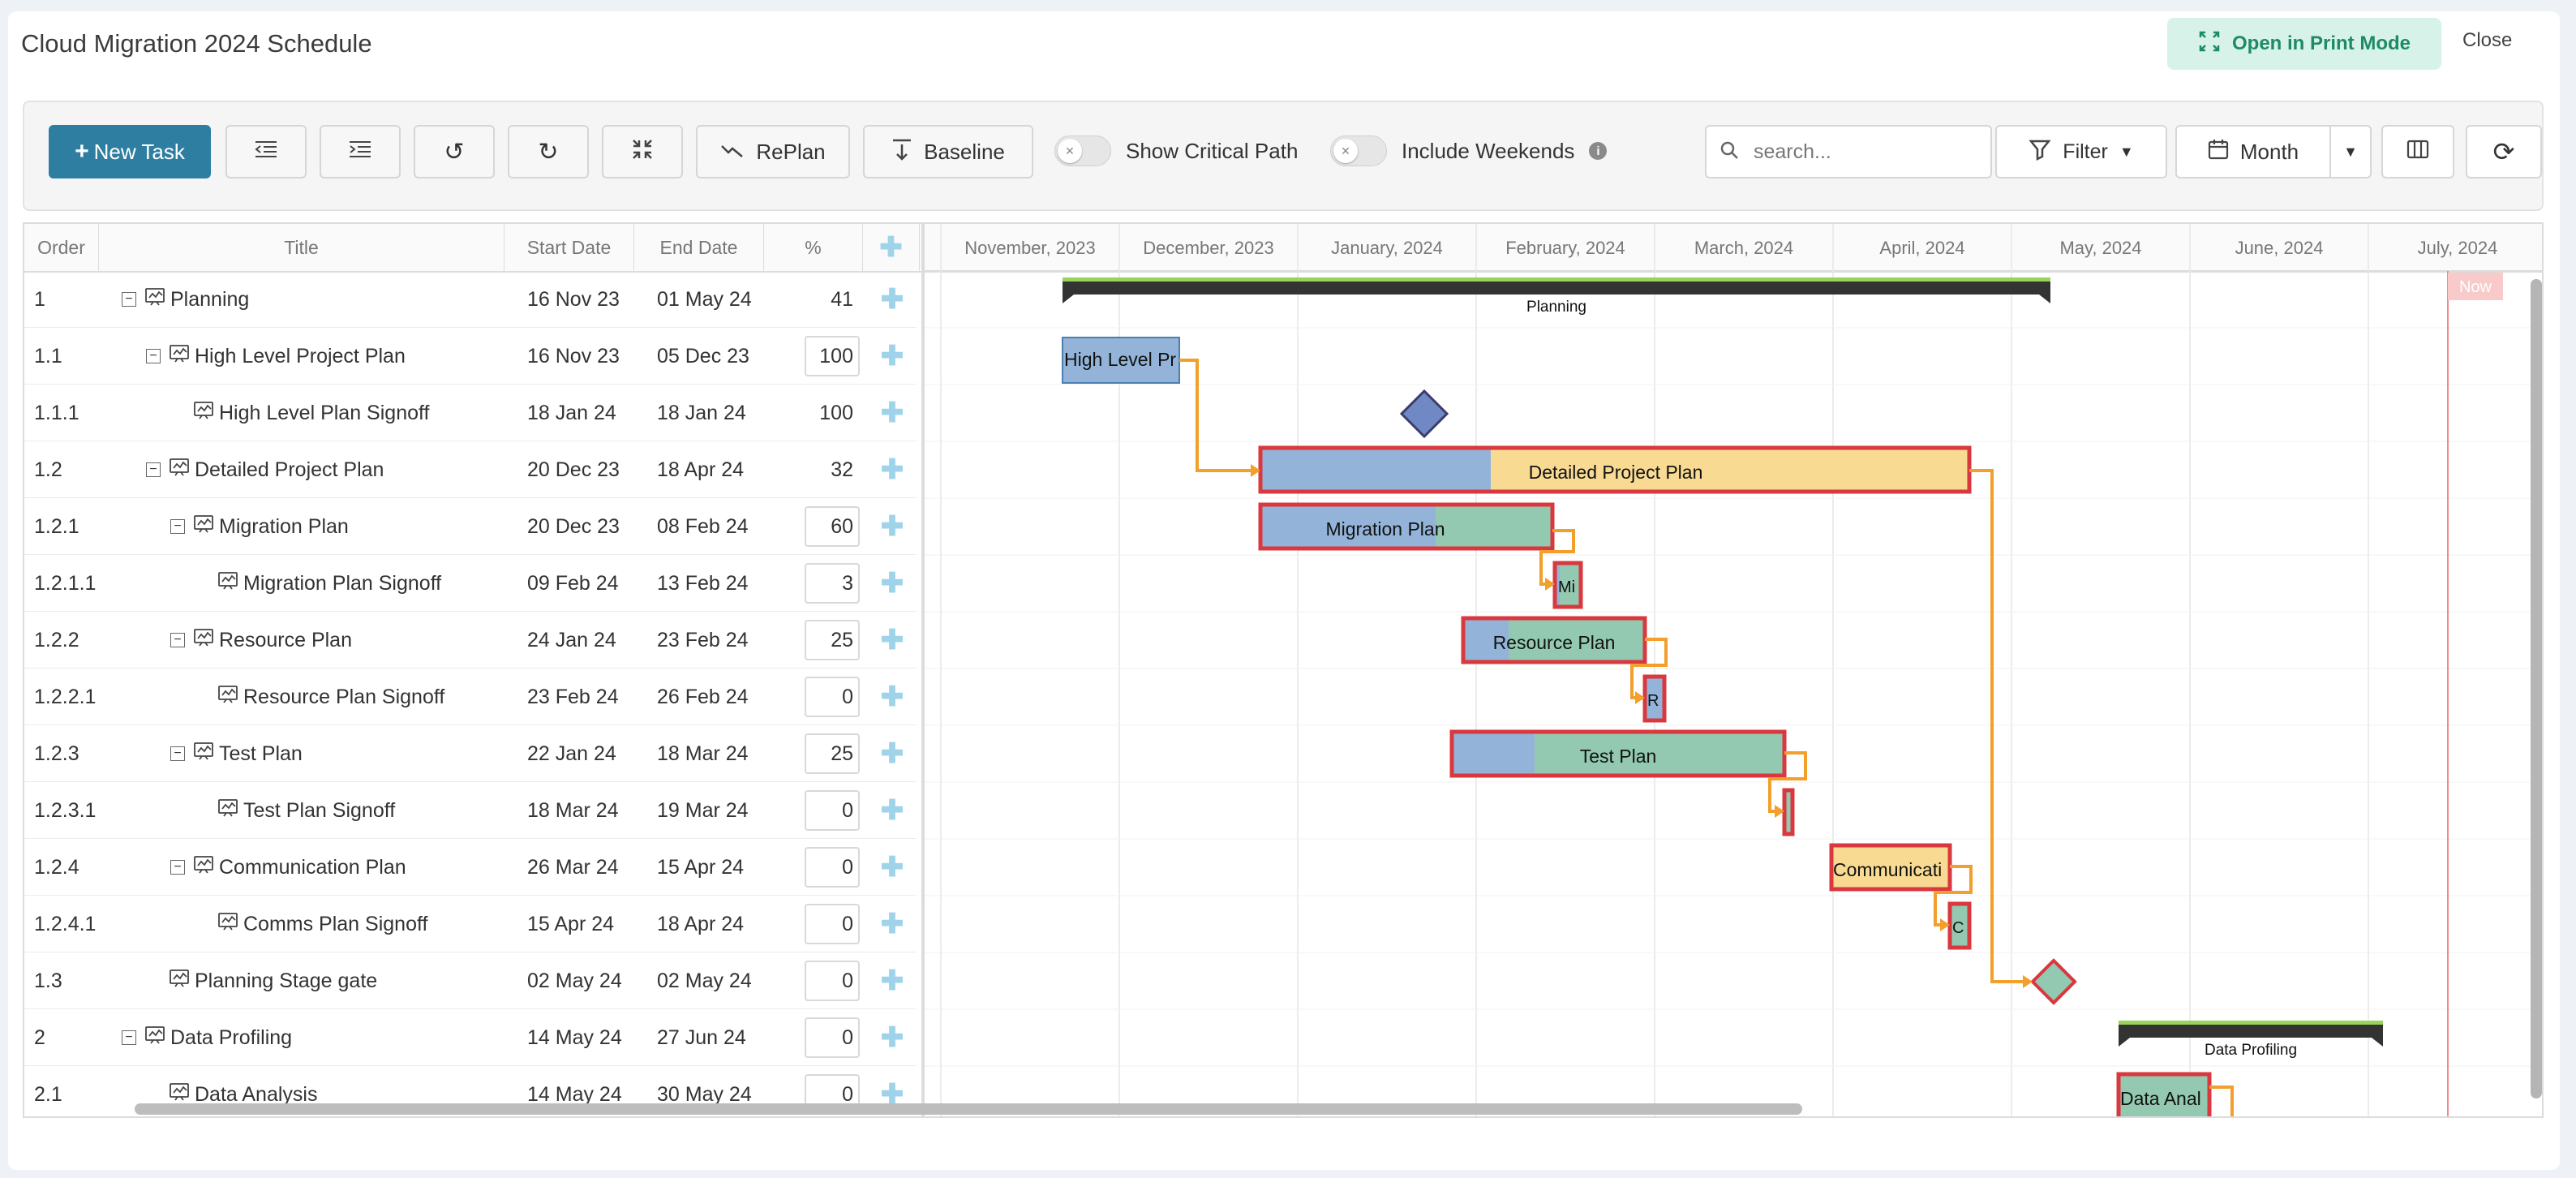 This screenshot has height=1178, width=2576. Describe the element at coordinates (295, 811) in the screenshot. I see `task-title-cell: Test Plan Signoff` at that location.